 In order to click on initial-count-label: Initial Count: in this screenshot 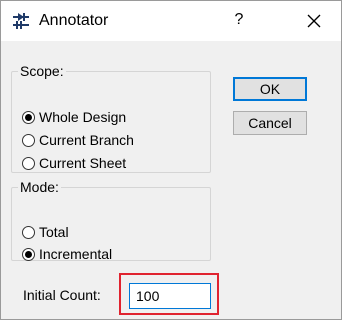, I will do `click(62, 295)`.